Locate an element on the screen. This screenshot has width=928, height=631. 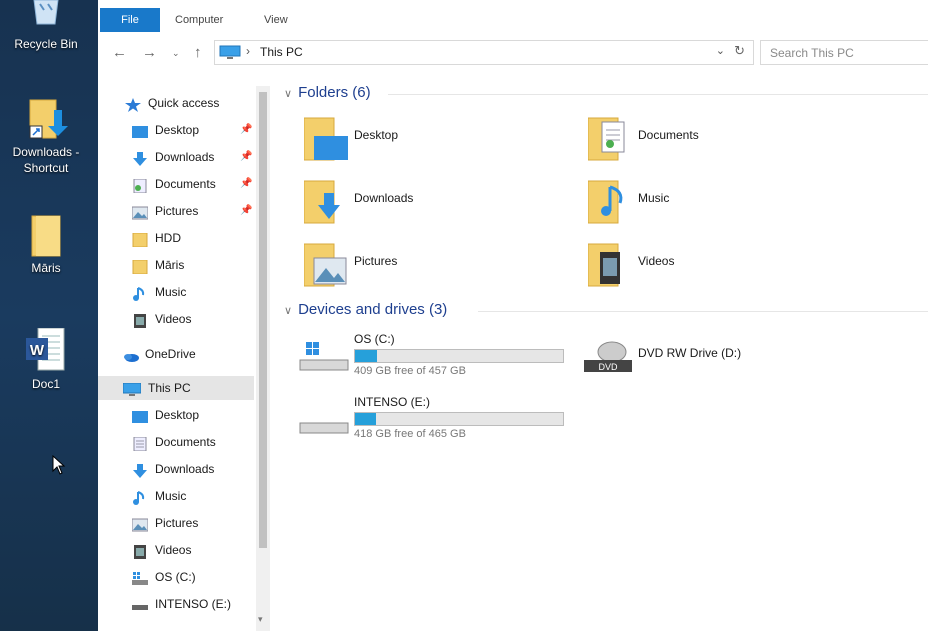
nav-item-documents: Documents 📌 is located at coordinates (197, 184).